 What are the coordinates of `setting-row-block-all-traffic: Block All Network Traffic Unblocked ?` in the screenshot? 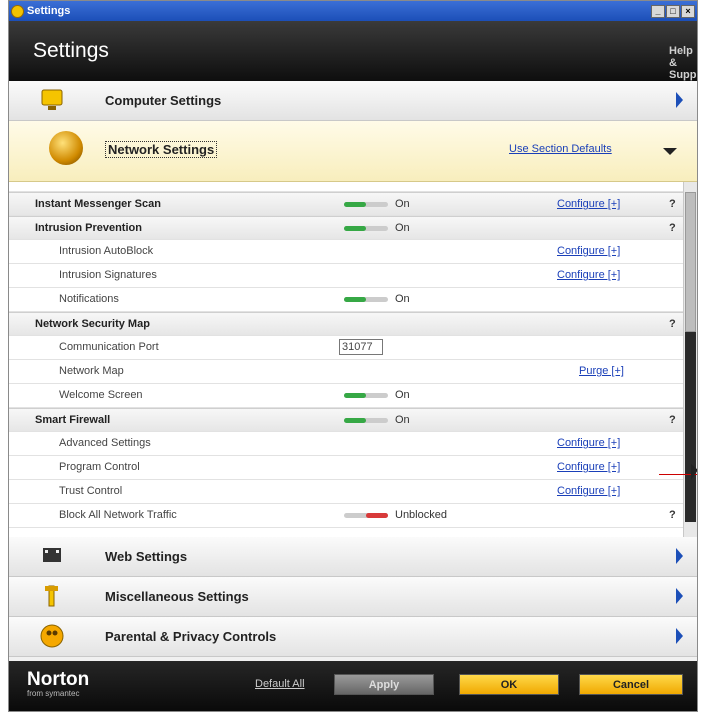 It's located at (346, 516).